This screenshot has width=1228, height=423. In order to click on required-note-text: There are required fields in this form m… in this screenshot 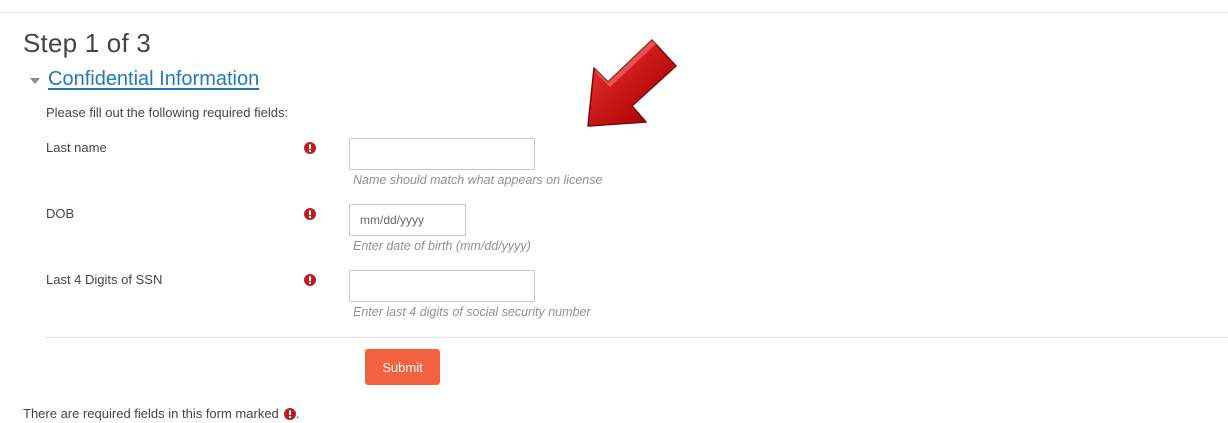, I will do `click(151, 413)`.